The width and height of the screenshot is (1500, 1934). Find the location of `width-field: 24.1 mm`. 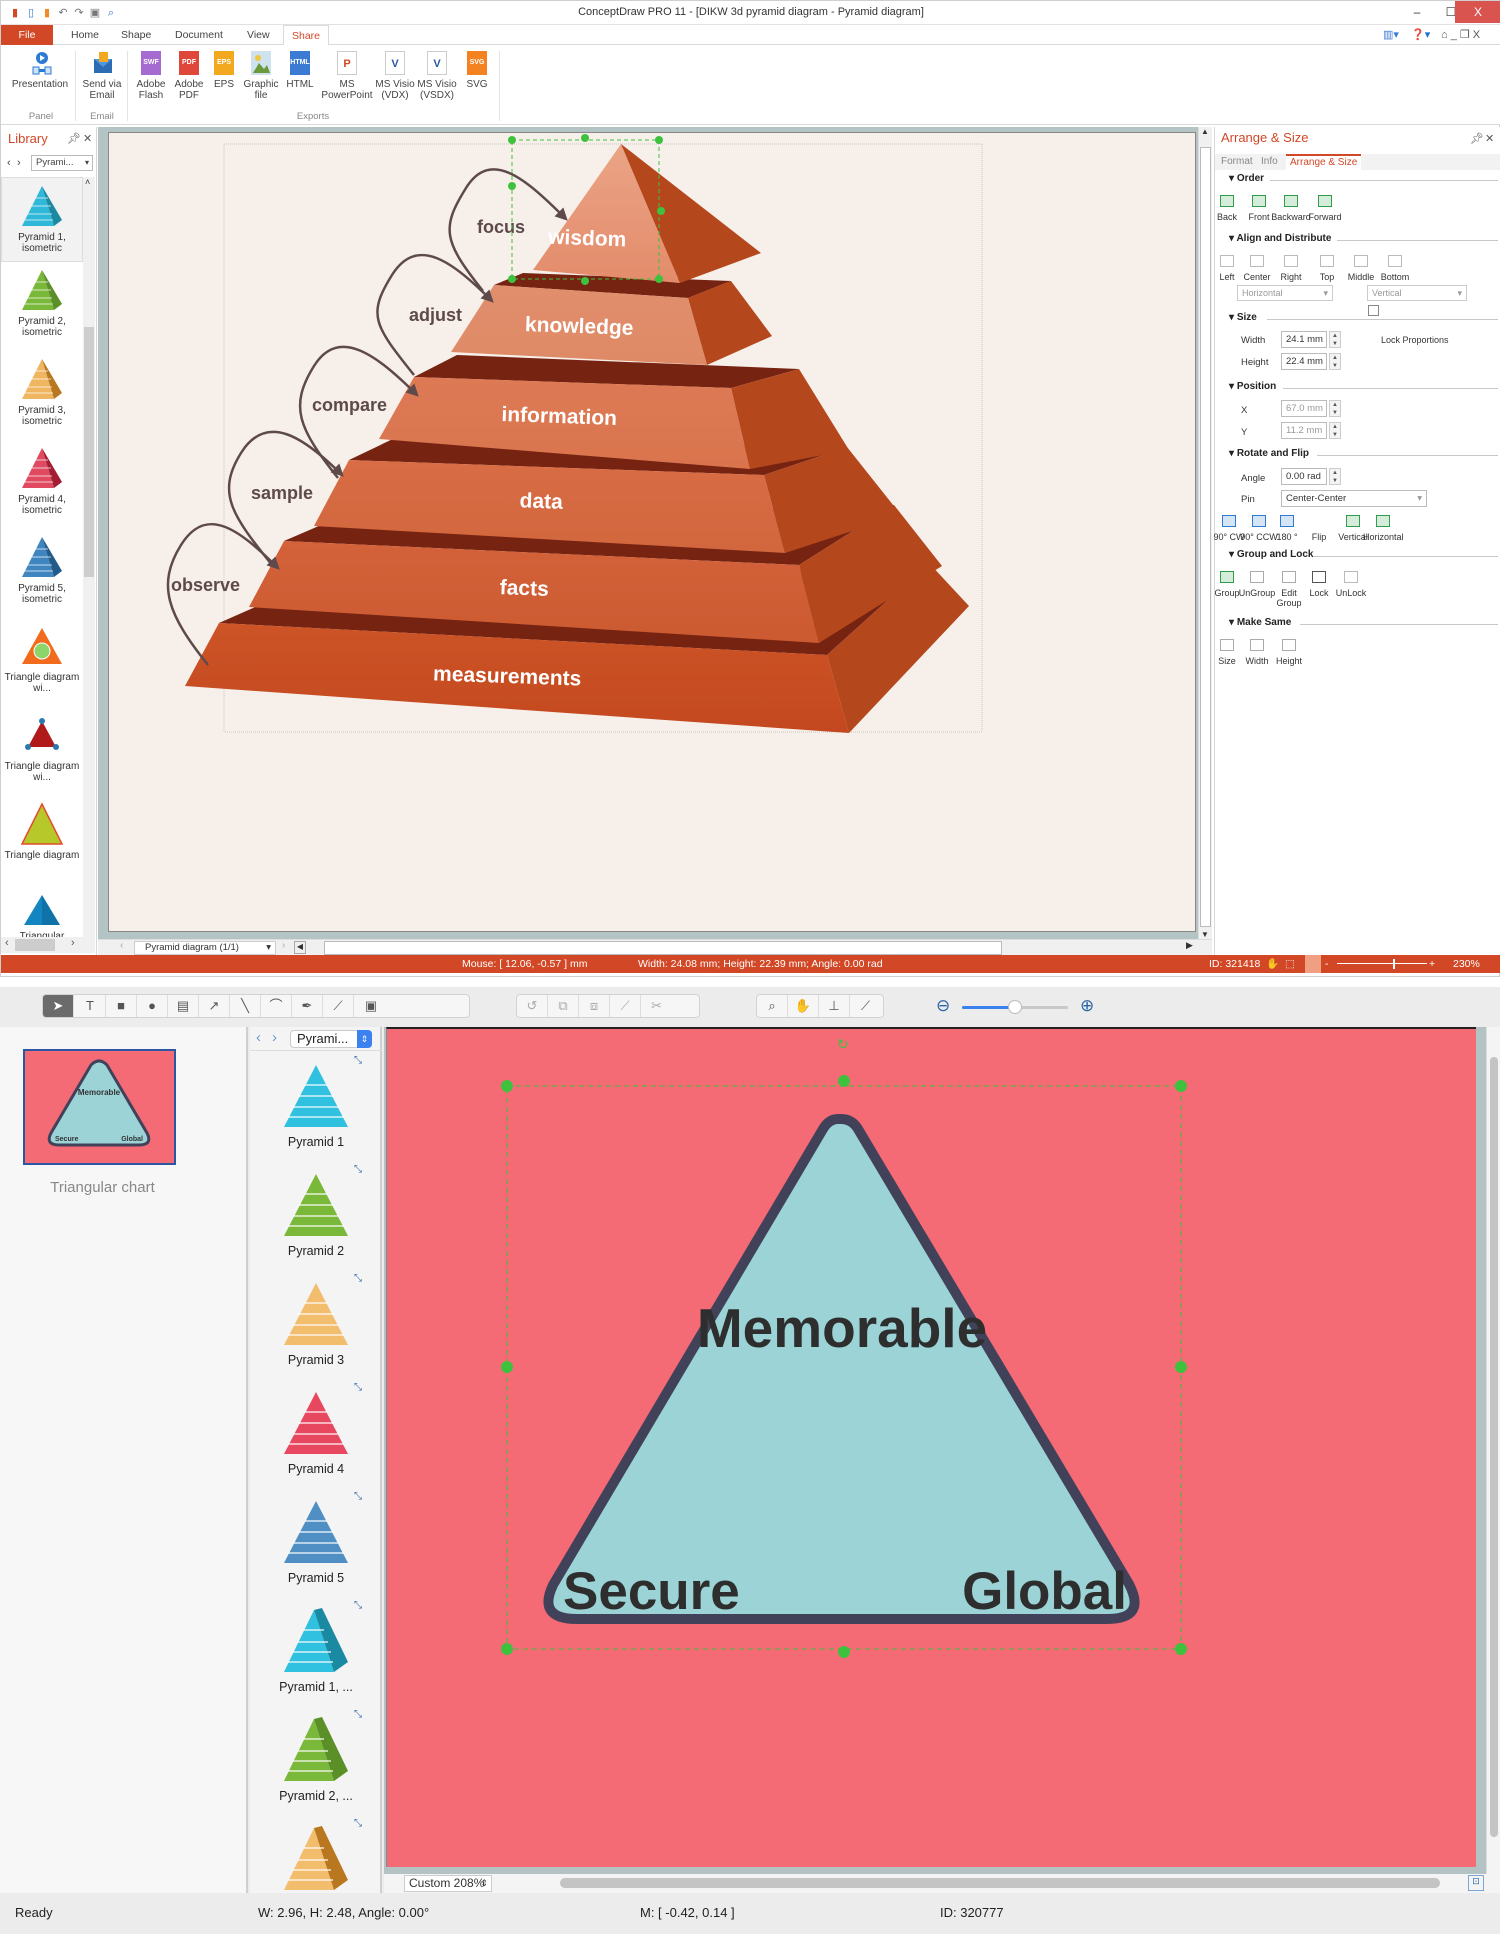

width-field: 24.1 mm is located at coordinates (1304, 339).